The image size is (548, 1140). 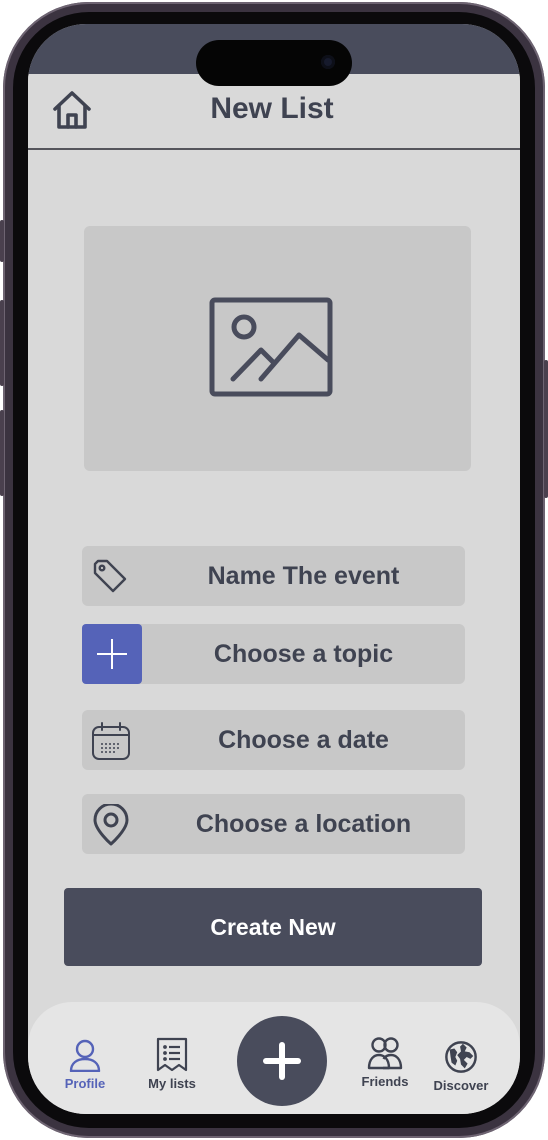 I want to click on topic-select: Choose a topic, so click(x=273, y=654).